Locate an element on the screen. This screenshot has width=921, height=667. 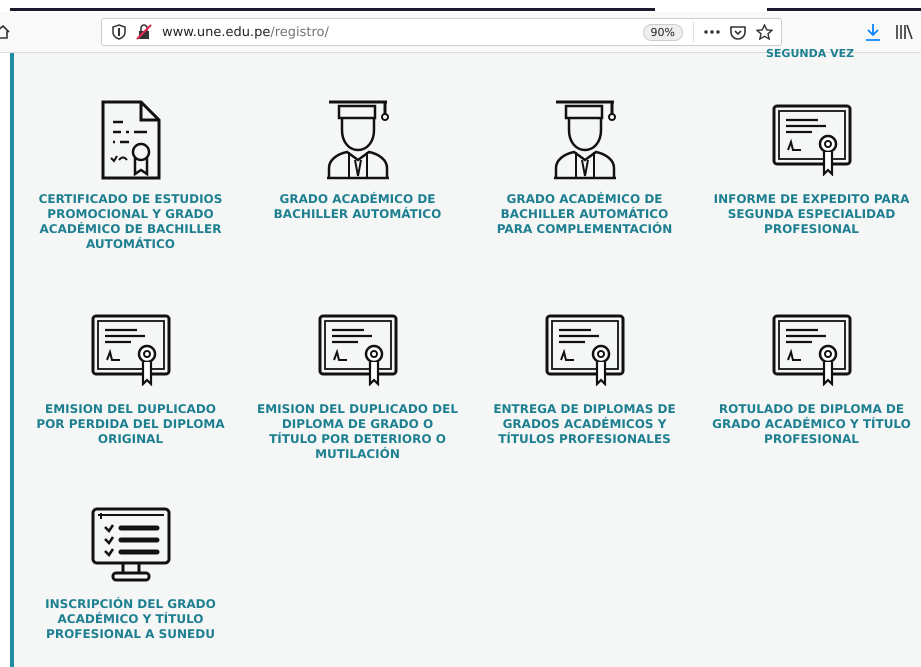
zoom-badge: 90% is located at coordinates (662, 32).